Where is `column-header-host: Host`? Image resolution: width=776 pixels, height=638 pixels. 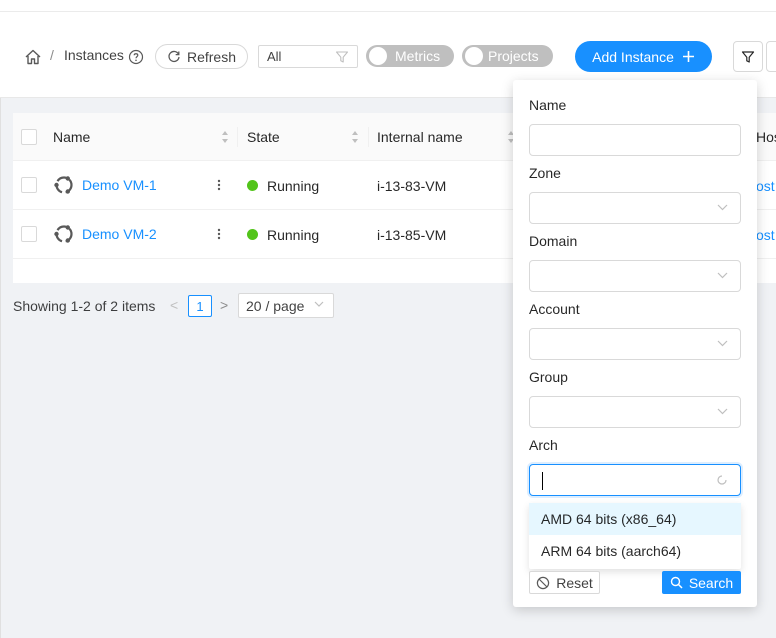
column-header-host: Host is located at coordinates (766, 137).